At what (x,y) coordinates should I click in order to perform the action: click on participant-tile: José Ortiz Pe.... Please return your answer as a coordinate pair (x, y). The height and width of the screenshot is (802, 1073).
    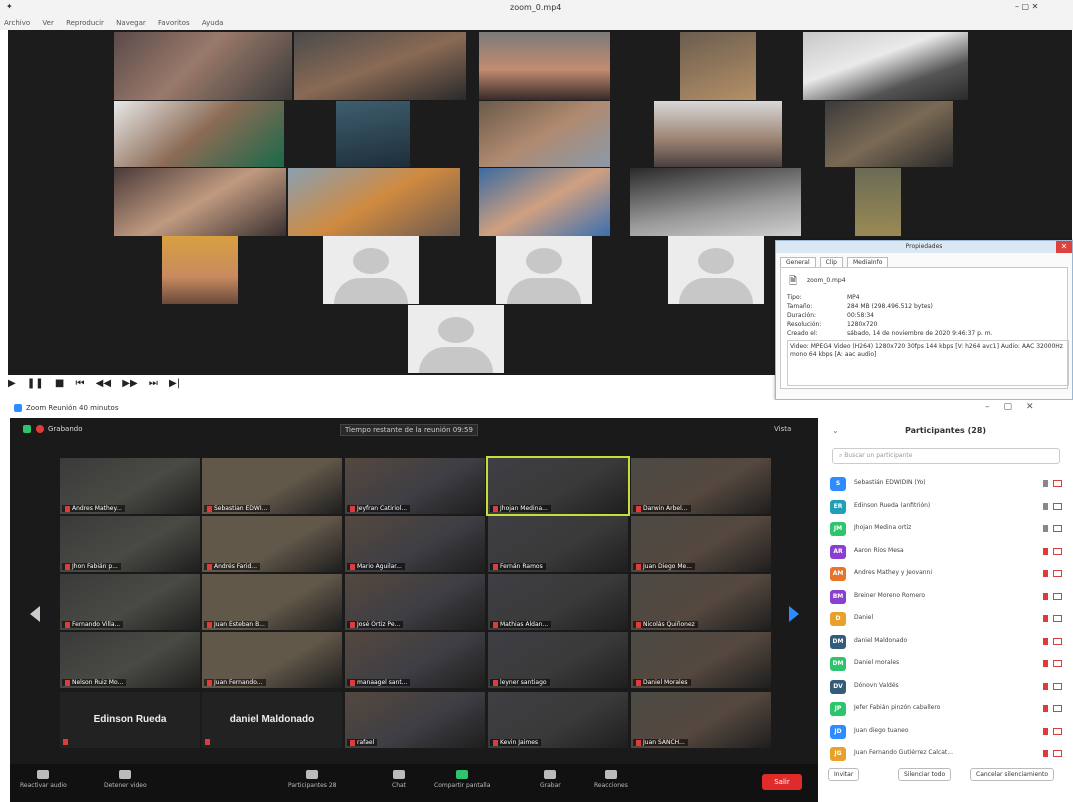
    Looking at the image, I should click on (415, 602).